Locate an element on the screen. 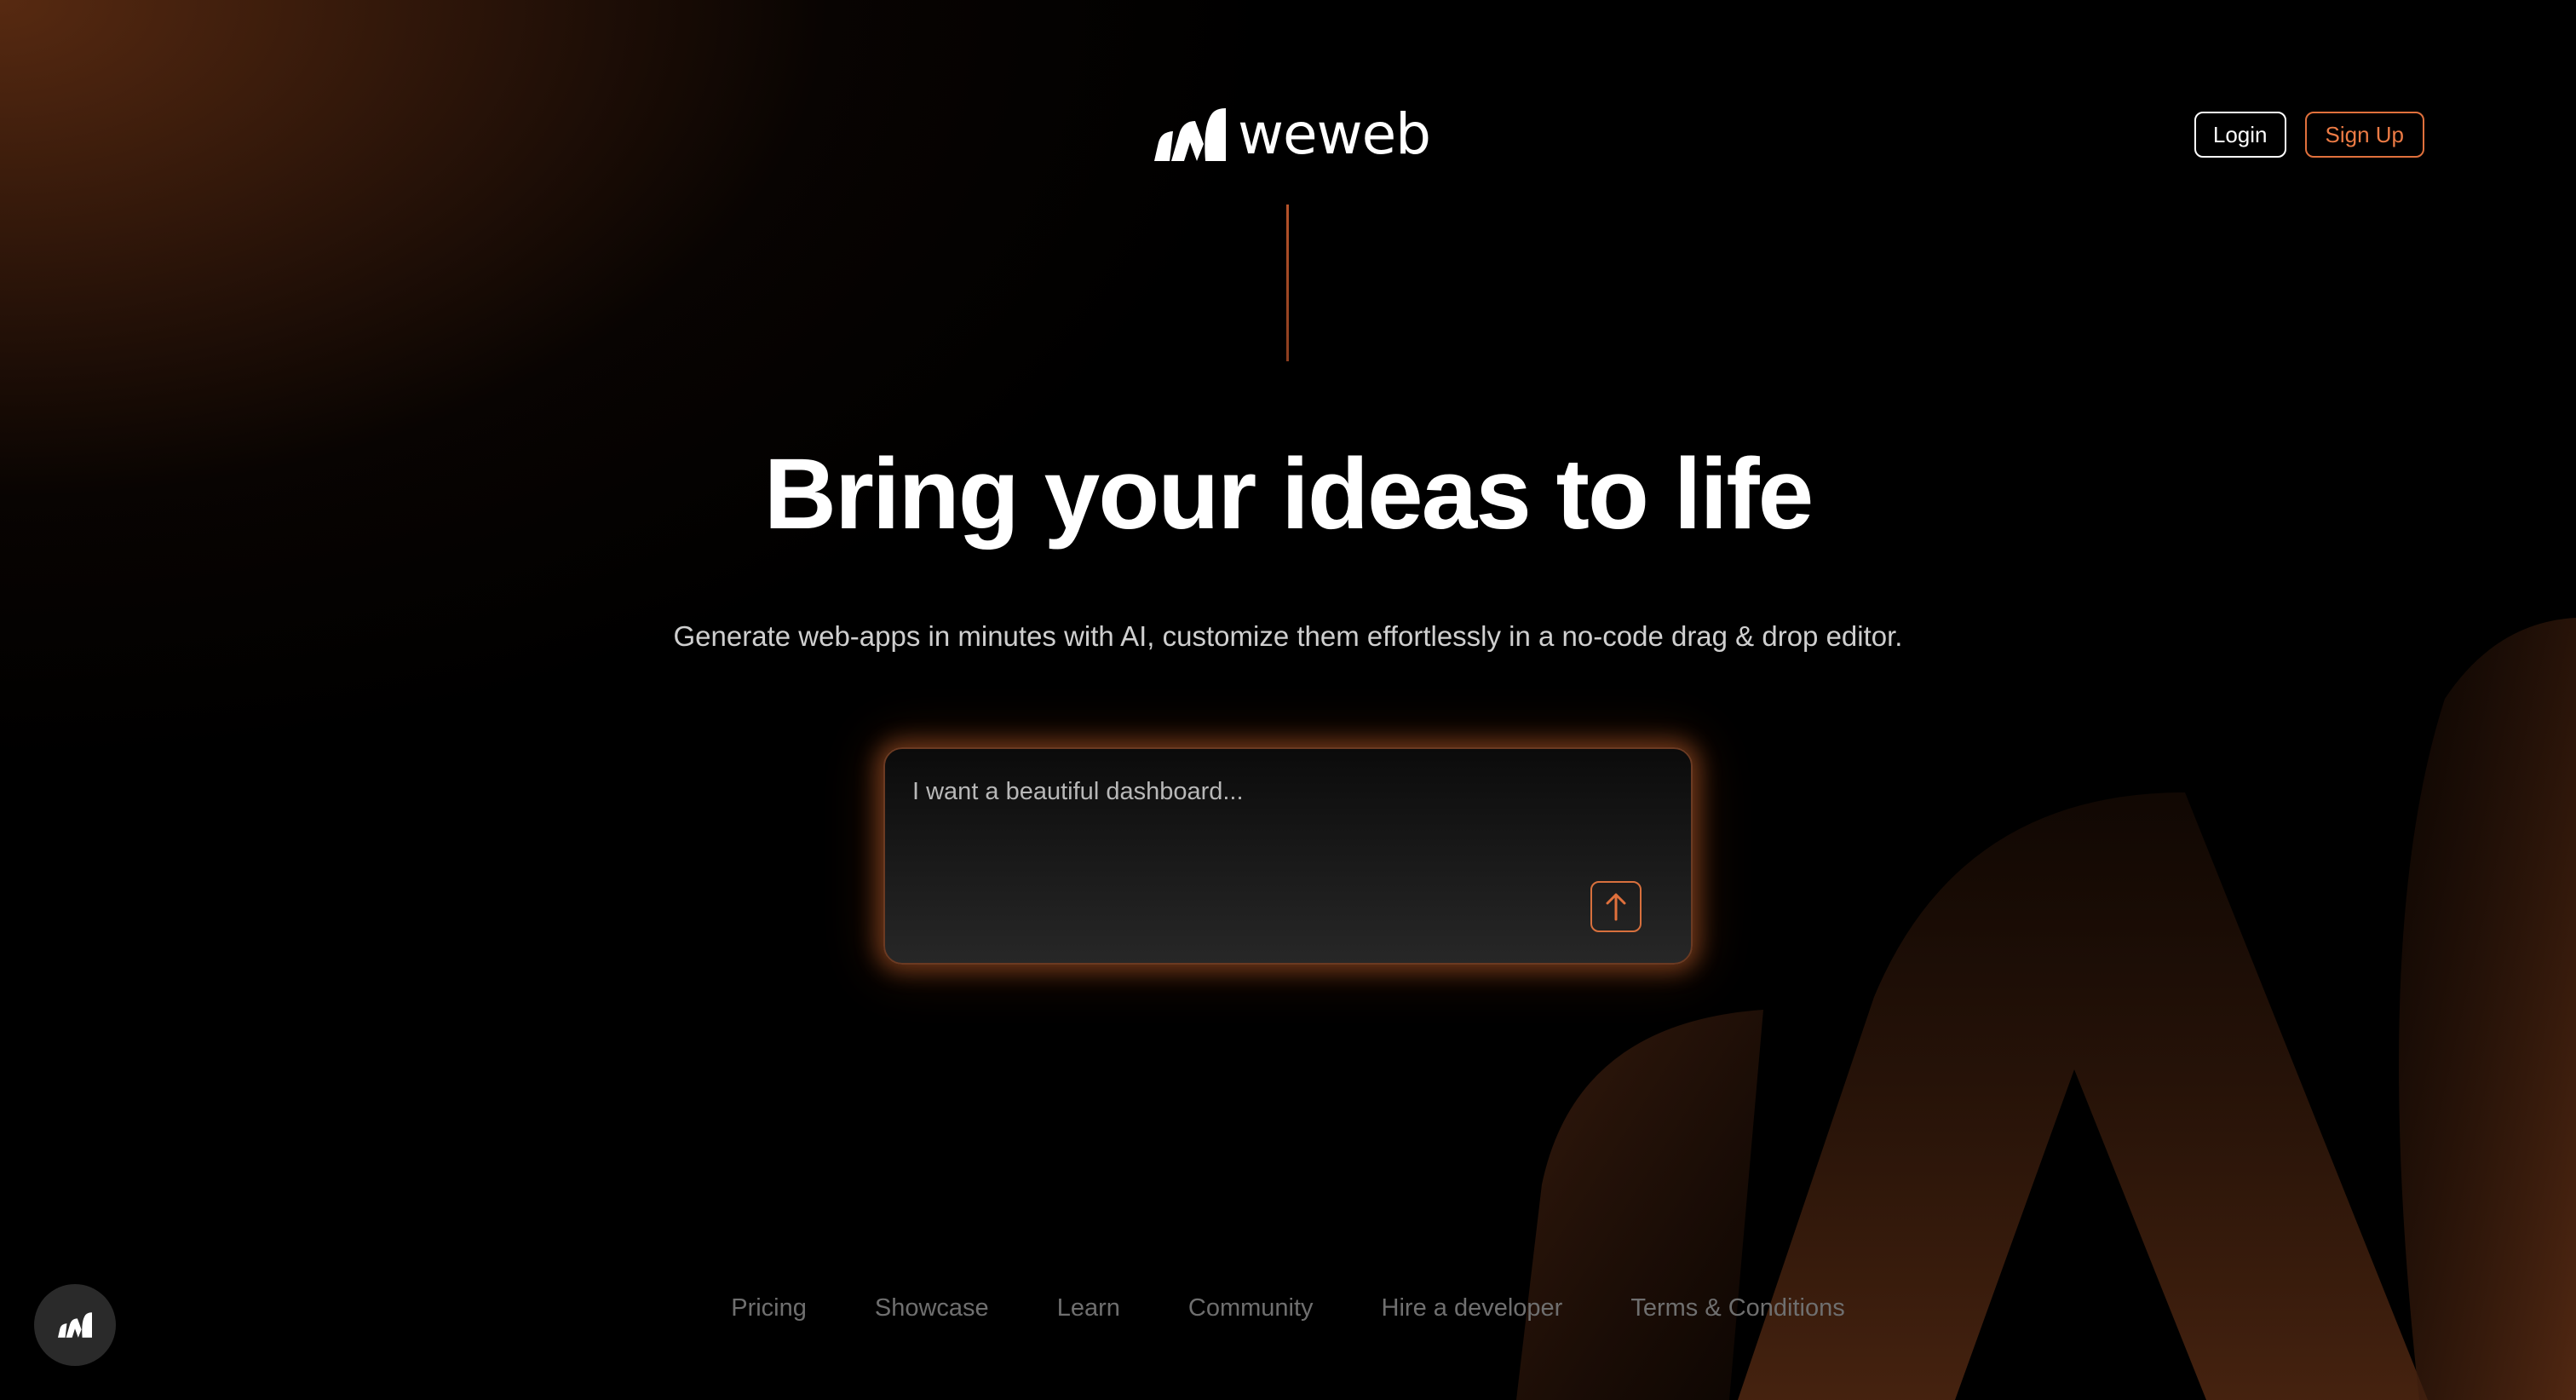  hero-title: Bring your ideas to life is located at coordinates (1288, 494).